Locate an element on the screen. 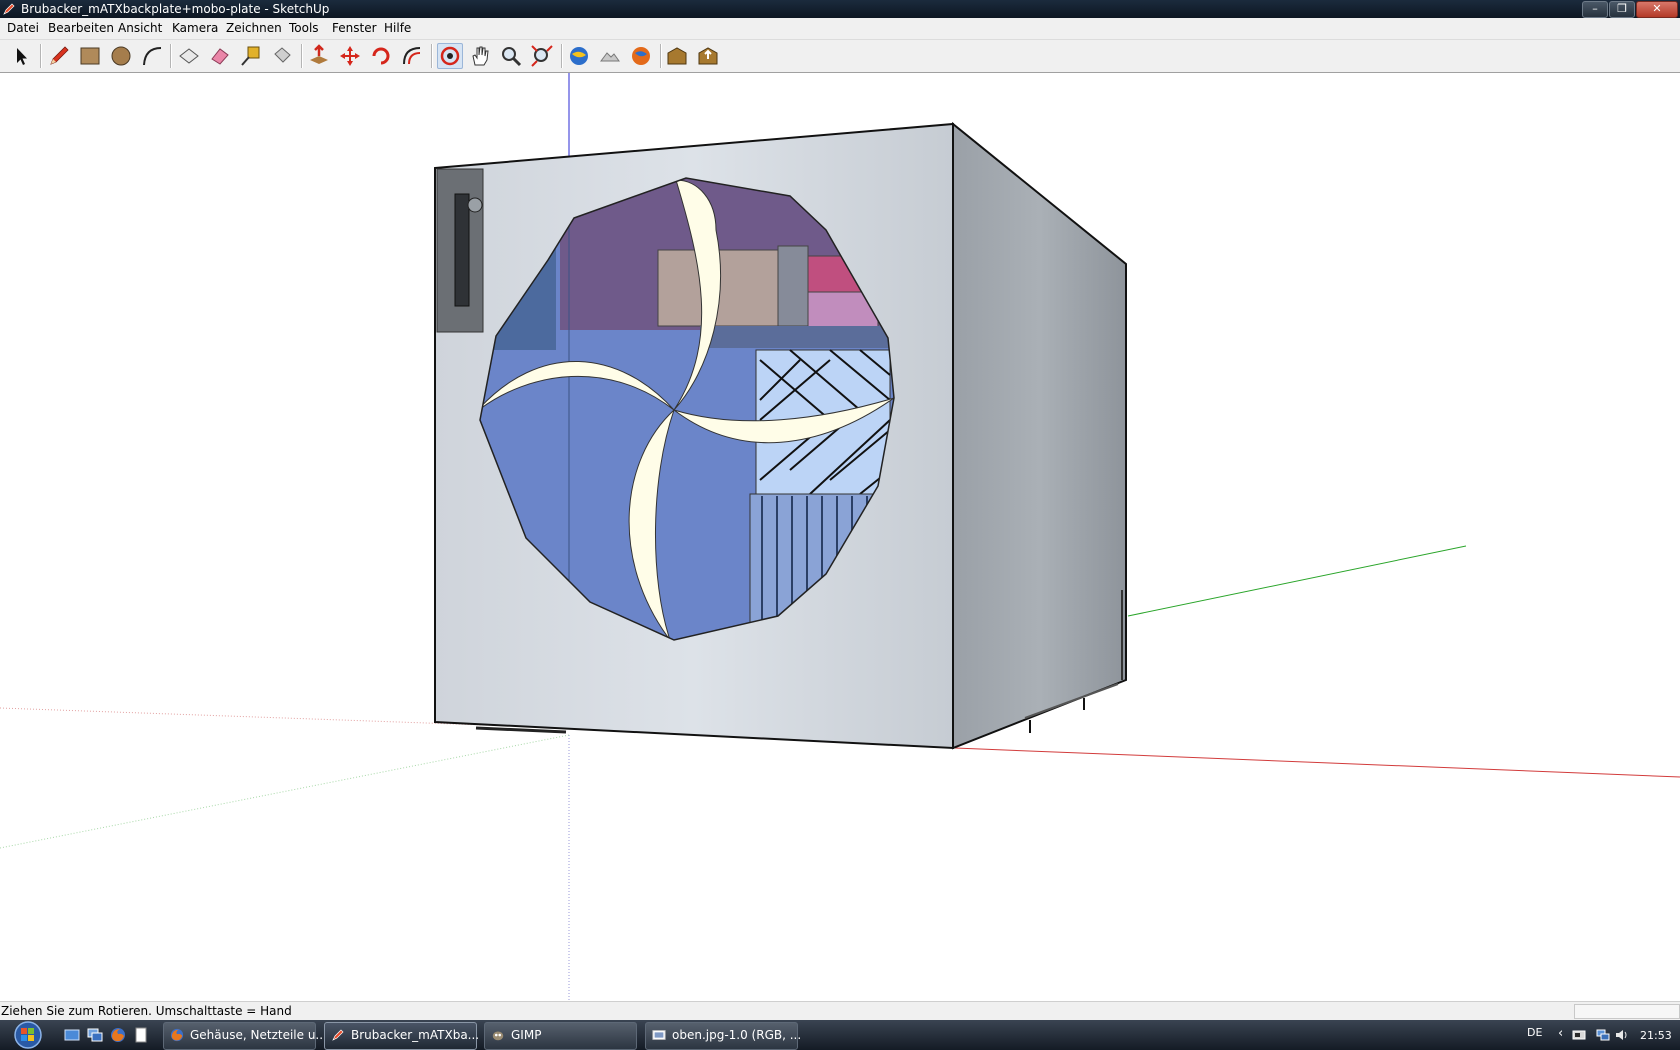 The height and width of the screenshot is (1050, 1680). arc-icon is located at coordinates (152, 56).